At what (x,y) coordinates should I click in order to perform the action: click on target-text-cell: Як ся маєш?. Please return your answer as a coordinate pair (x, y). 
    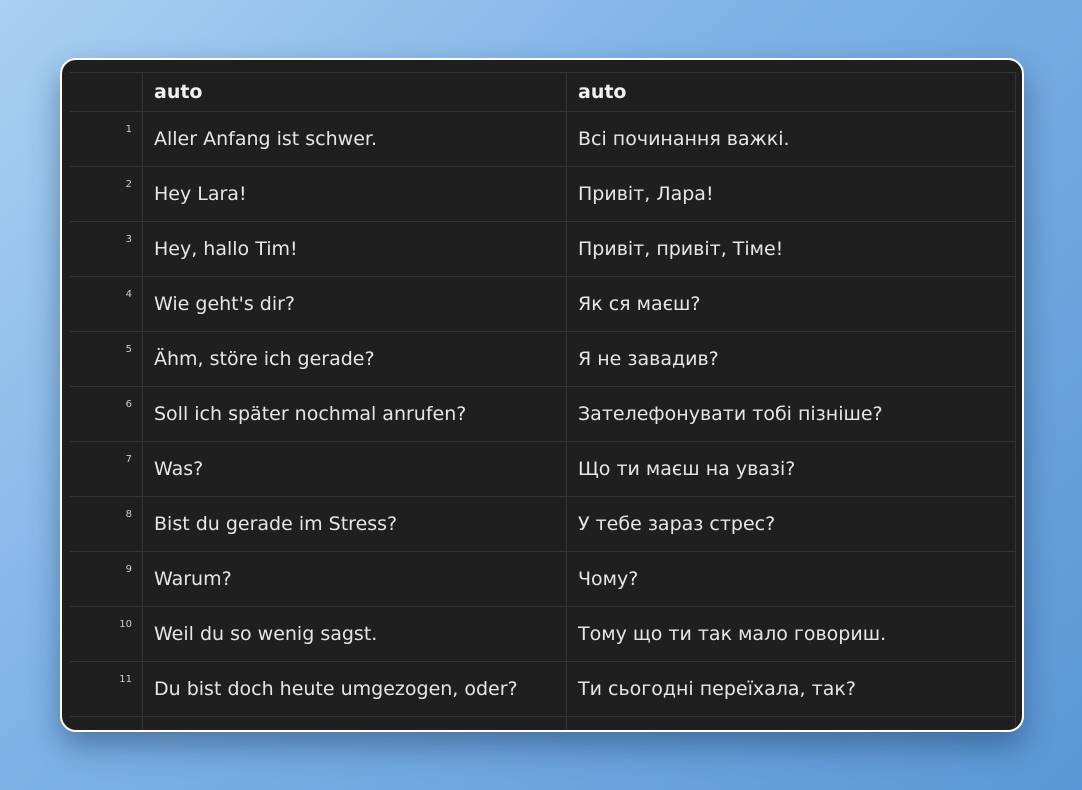
    Looking at the image, I should click on (791, 304).